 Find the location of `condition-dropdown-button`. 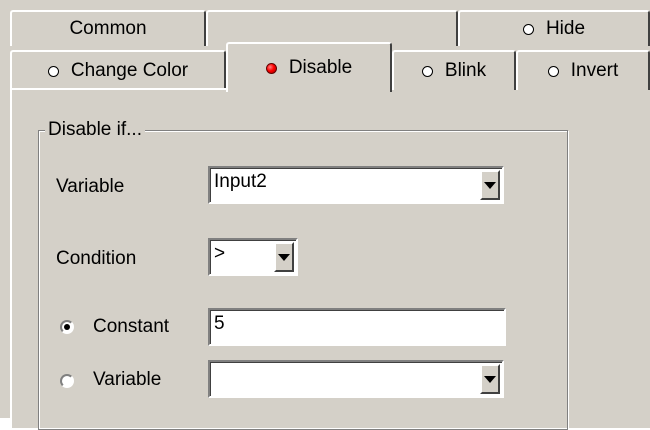

condition-dropdown-button is located at coordinates (284, 257).